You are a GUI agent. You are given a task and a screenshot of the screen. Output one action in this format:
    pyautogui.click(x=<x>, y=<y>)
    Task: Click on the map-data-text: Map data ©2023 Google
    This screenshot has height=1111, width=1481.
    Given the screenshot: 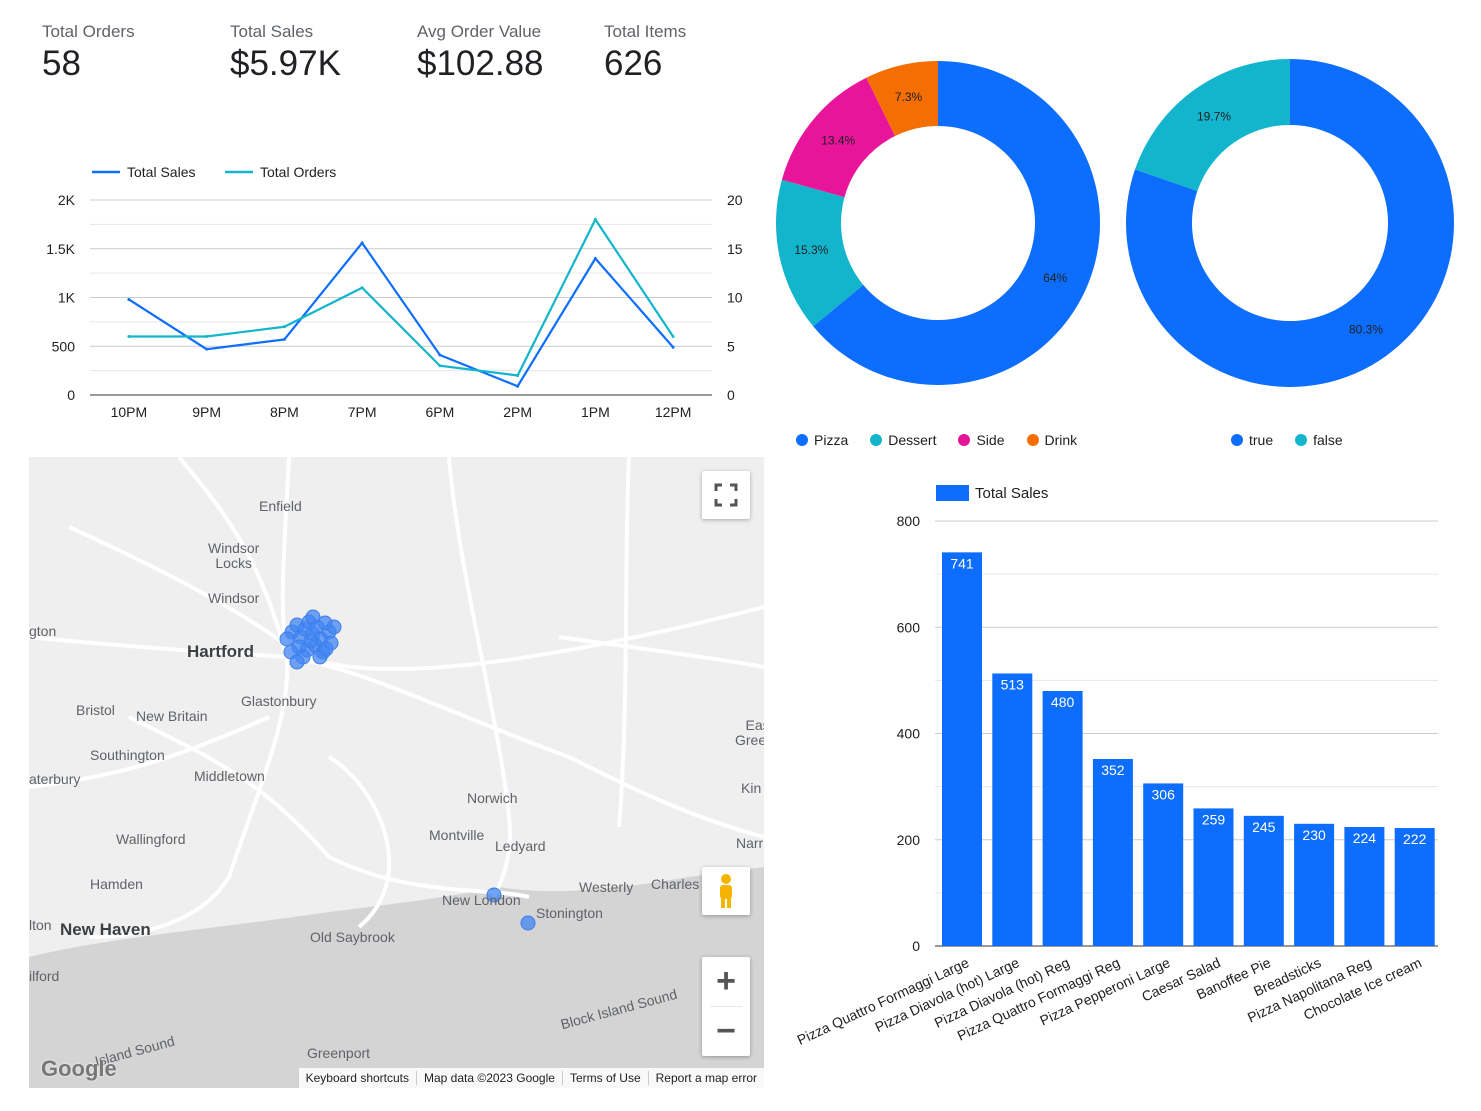 What is the action you would take?
    pyautogui.click(x=489, y=1078)
    